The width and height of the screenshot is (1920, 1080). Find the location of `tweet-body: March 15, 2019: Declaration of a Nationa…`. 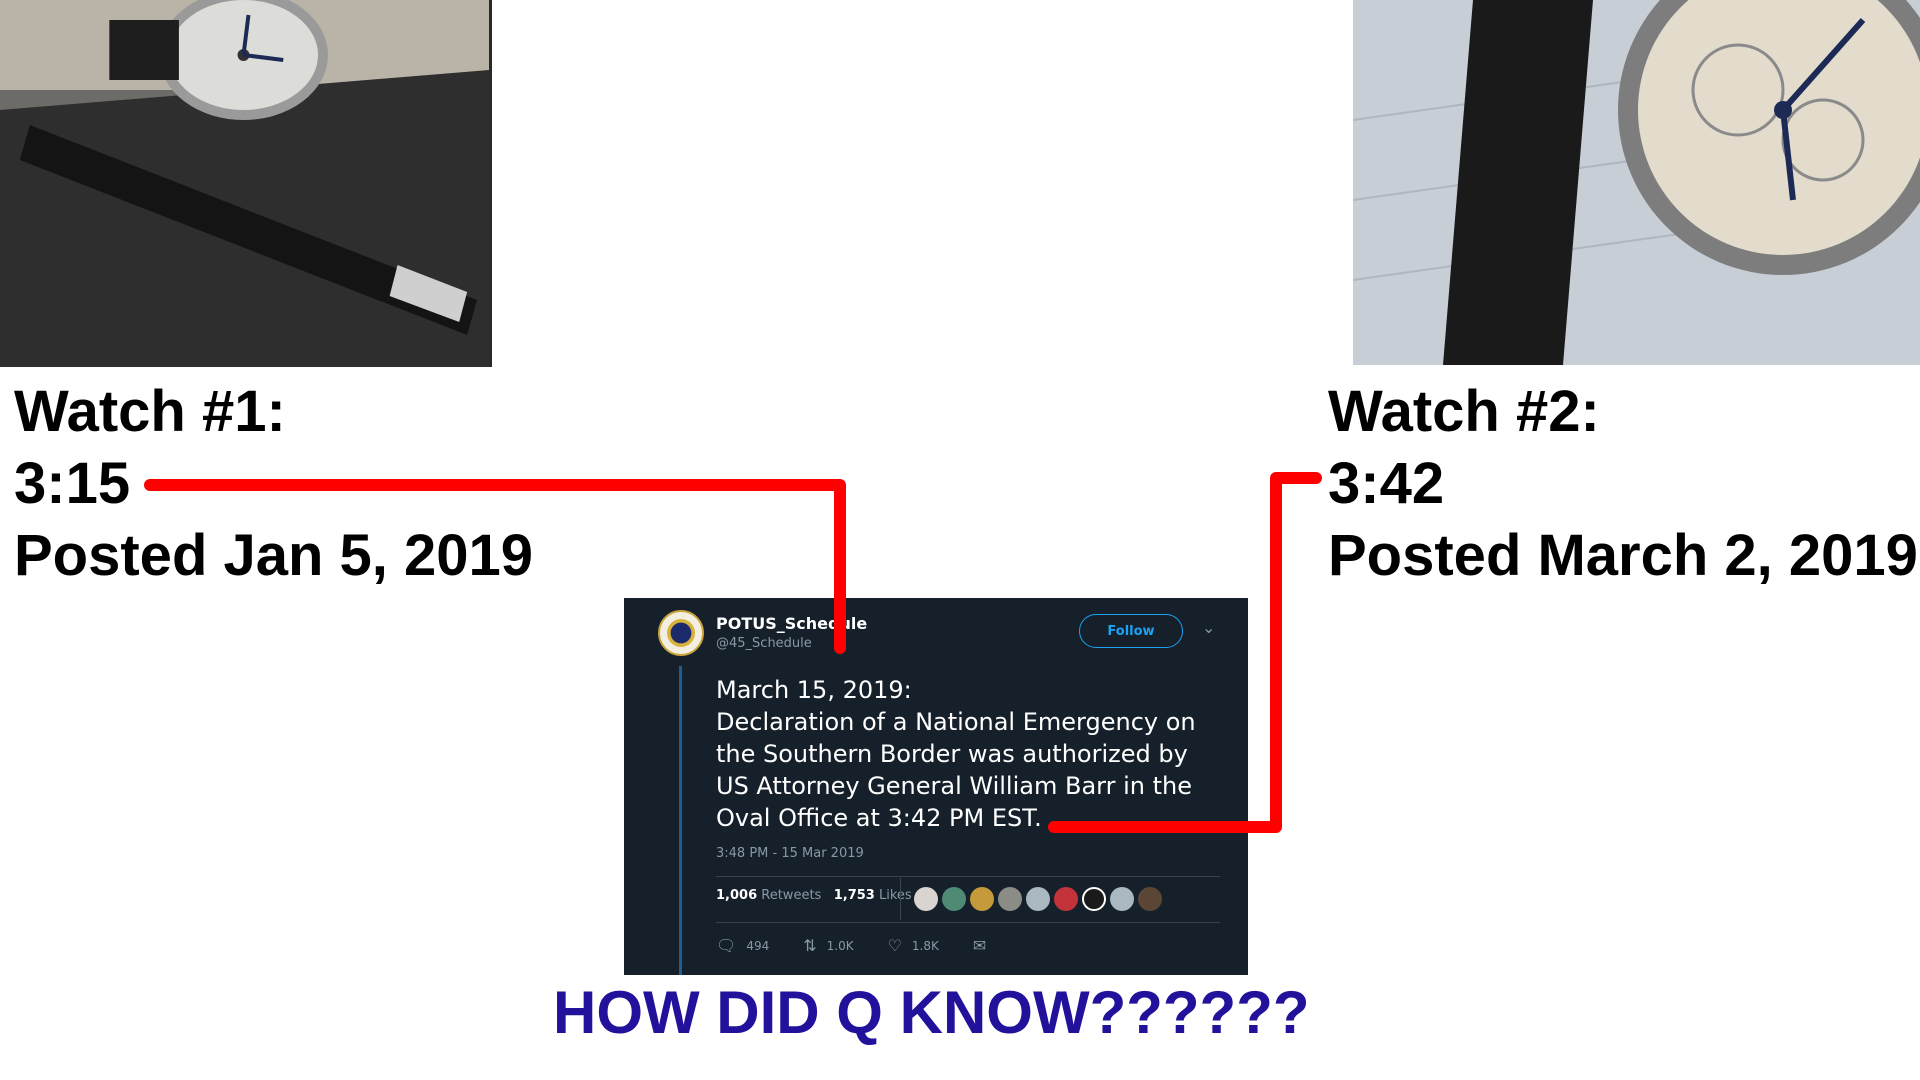

tweet-body: March 15, 2019: Declaration of a Nationa… is located at coordinates (976, 754).